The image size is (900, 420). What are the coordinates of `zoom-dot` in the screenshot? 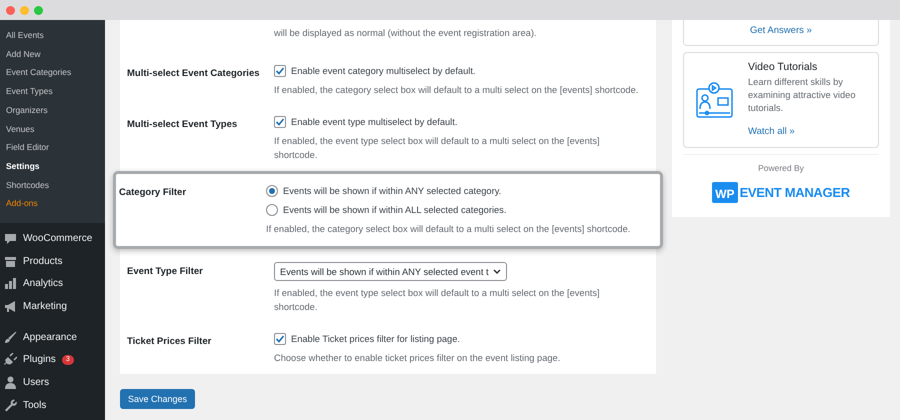 It's located at (38, 10).